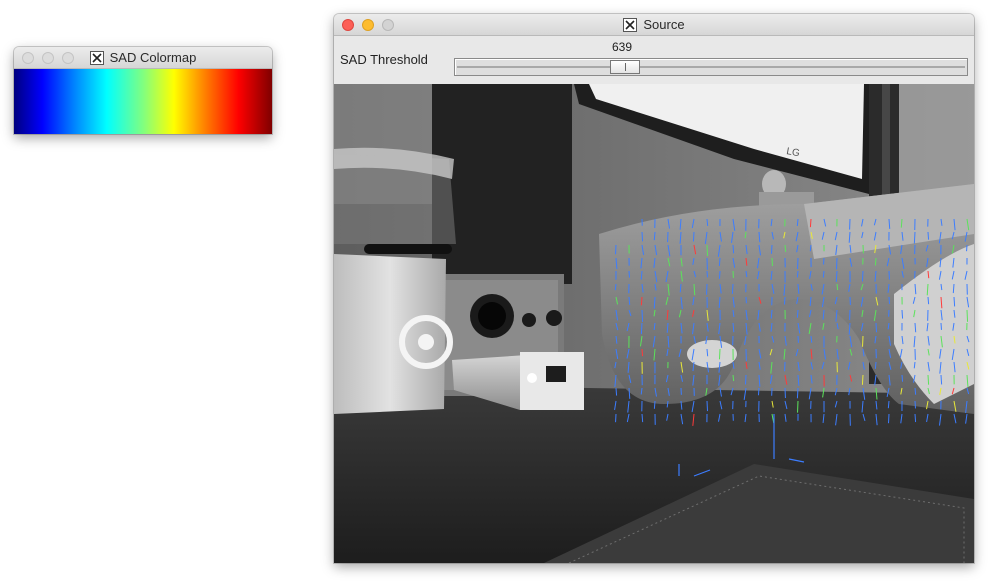 The height and width of the screenshot is (583, 990). What do you see at coordinates (664, 24) in the screenshot?
I see `window-title: Source` at bounding box center [664, 24].